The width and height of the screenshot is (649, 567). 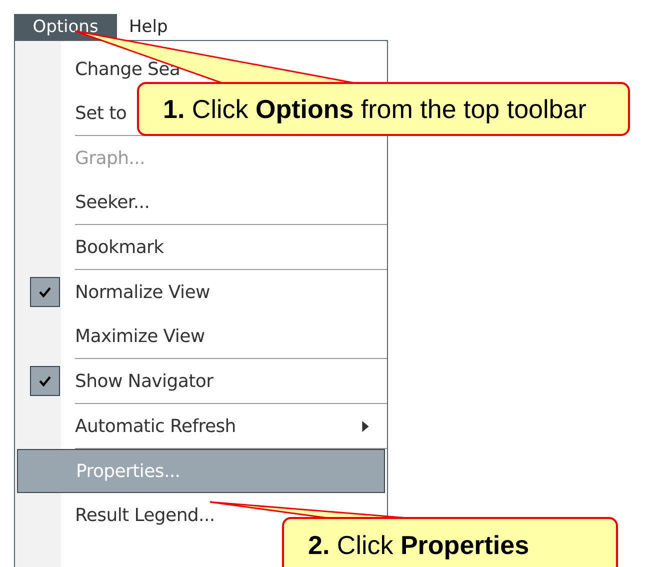 What do you see at coordinates (201, 247) in the screenshot?
I see `menu-item: Bookmark` at bounding box center [201, 247].